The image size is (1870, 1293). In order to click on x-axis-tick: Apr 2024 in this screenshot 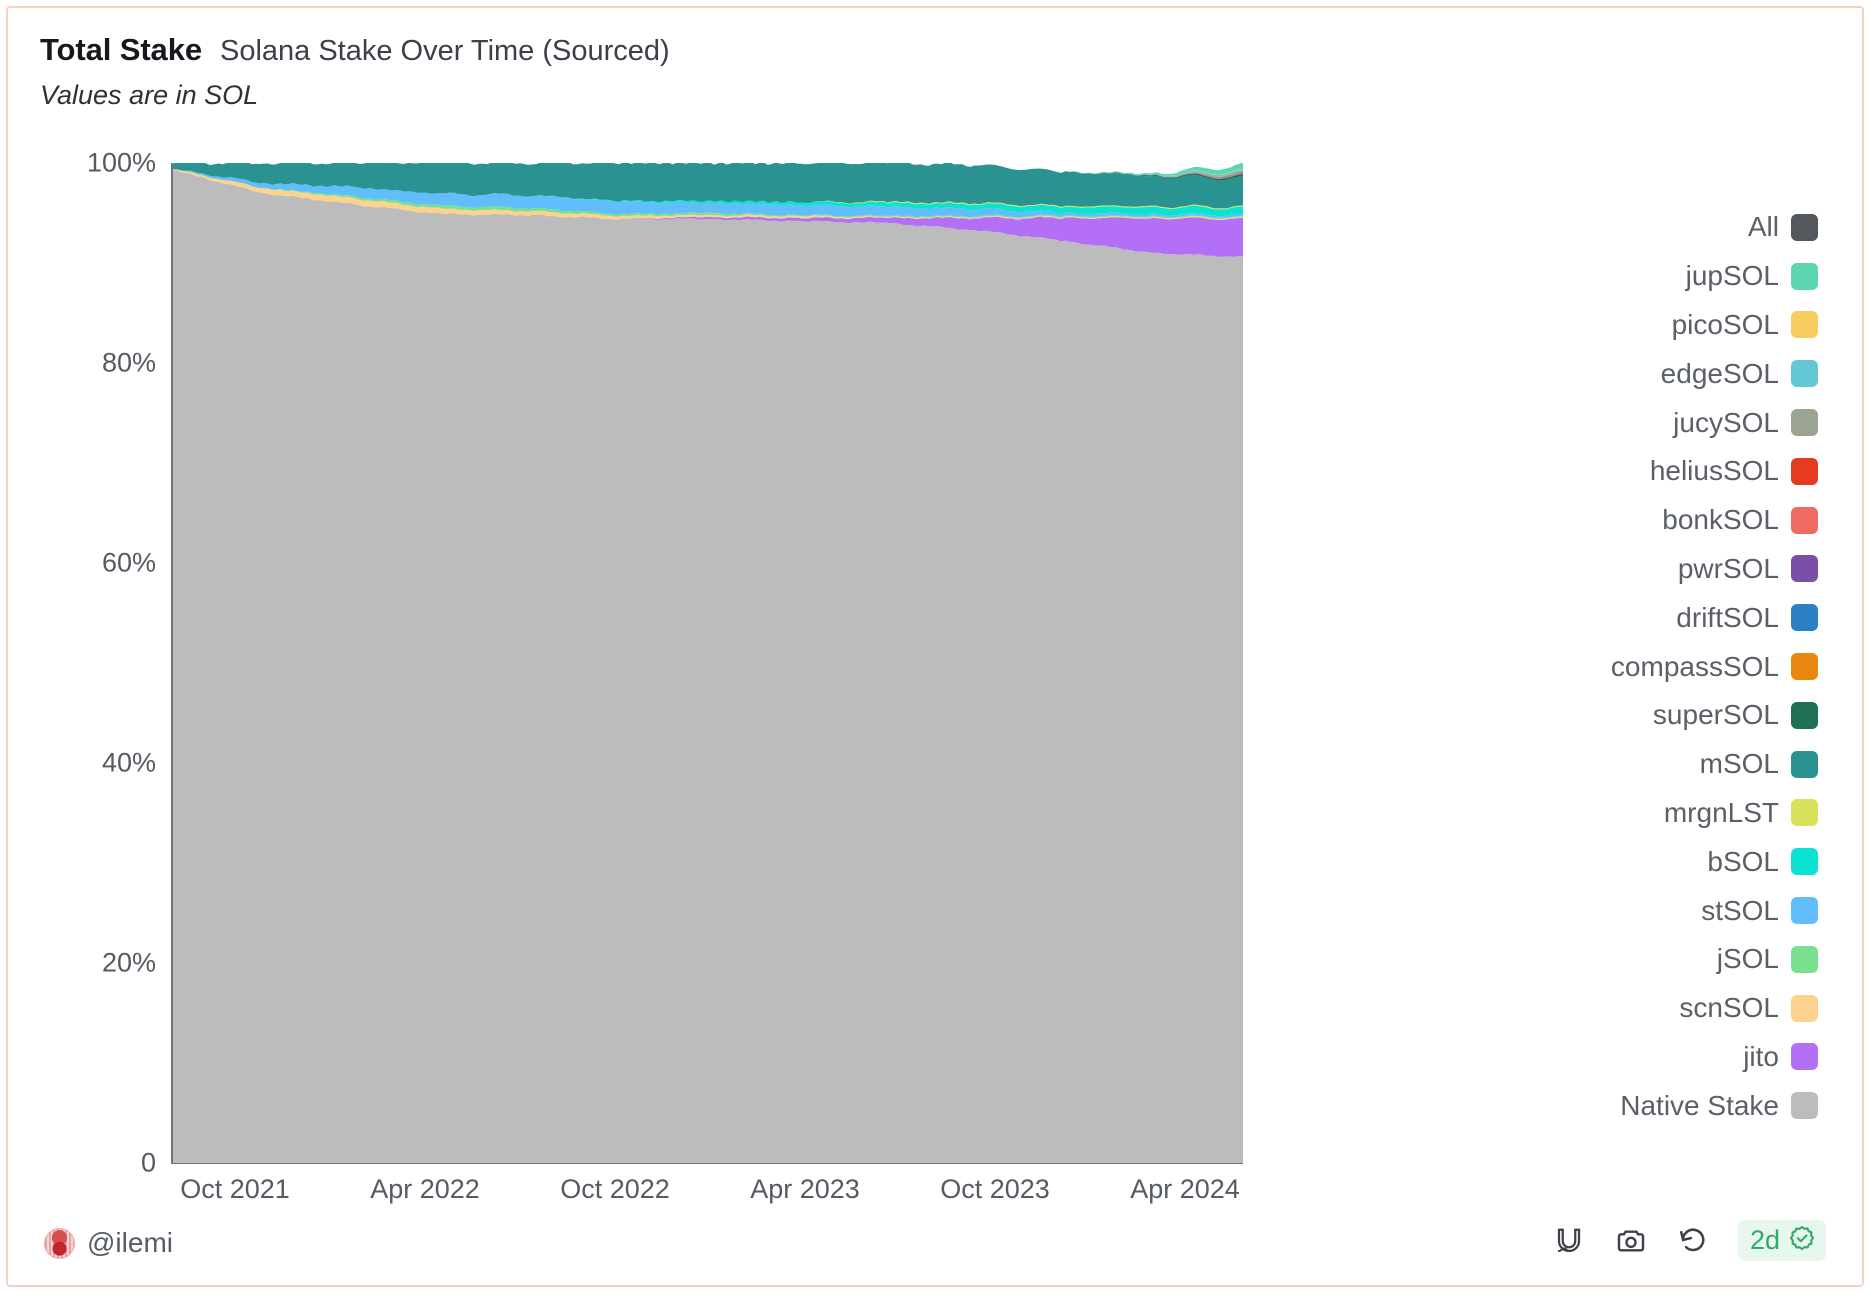, I will do `click(1185, 1189)`.